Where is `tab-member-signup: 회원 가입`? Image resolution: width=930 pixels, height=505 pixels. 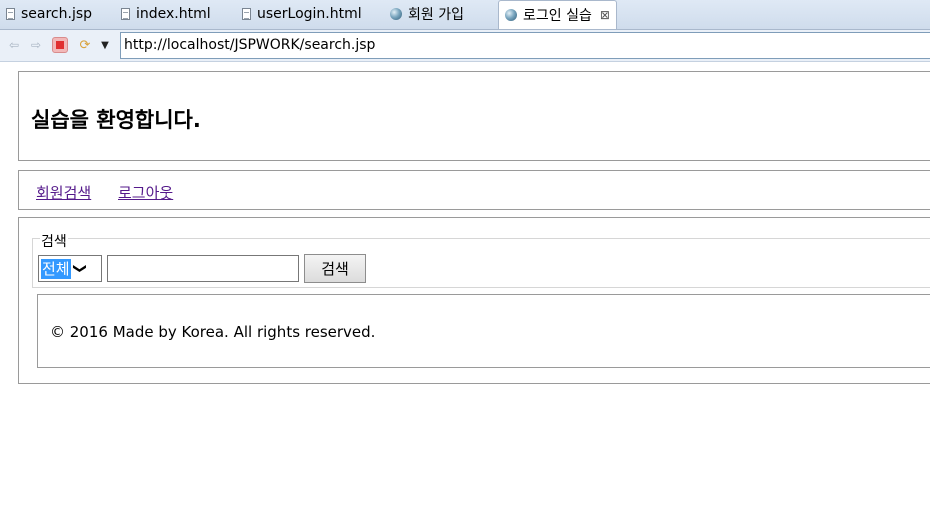 tab-member-signup: 회원 가입 is located at coordinates (427, 14).